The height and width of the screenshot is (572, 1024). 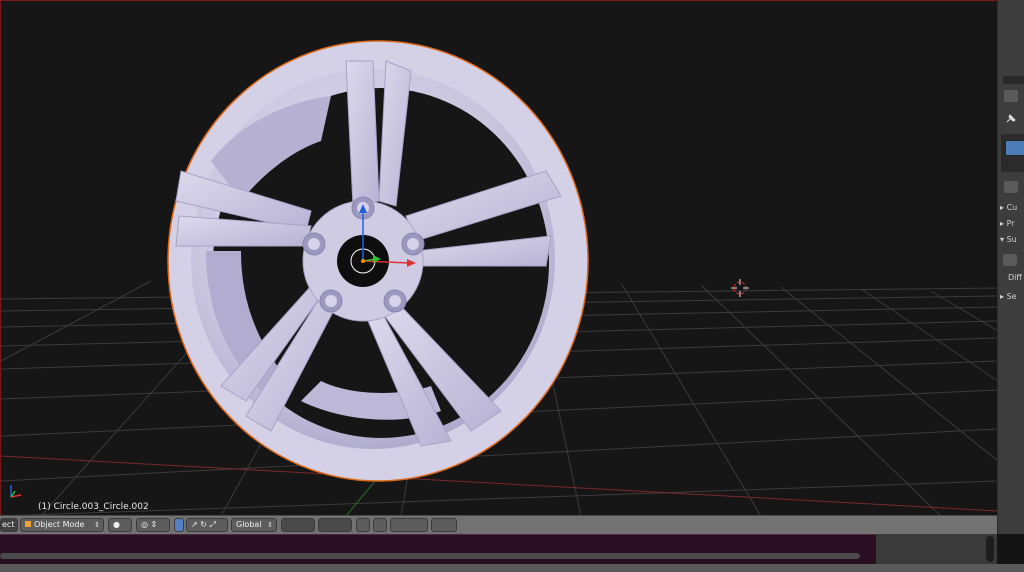 I want to click on timeline-side, so click(x=936, y=549).